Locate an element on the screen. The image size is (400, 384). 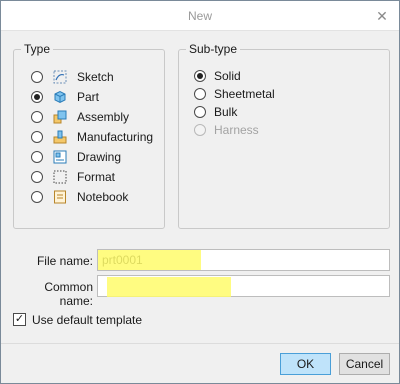
assembly-icon is located at coordinates (60, 117).